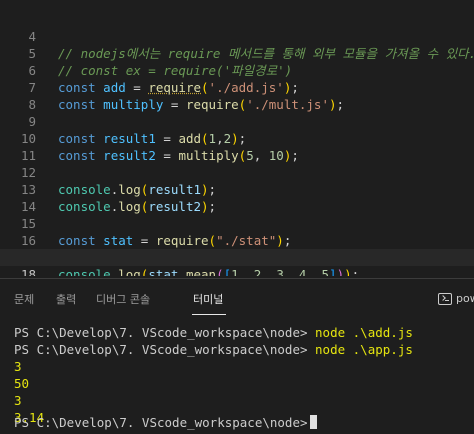 This screenshot has width=474, height=434. What do you see at coordinates (445, 299) in the screenshot?
I see `terminal-icon` at bounding box center [445, 299].